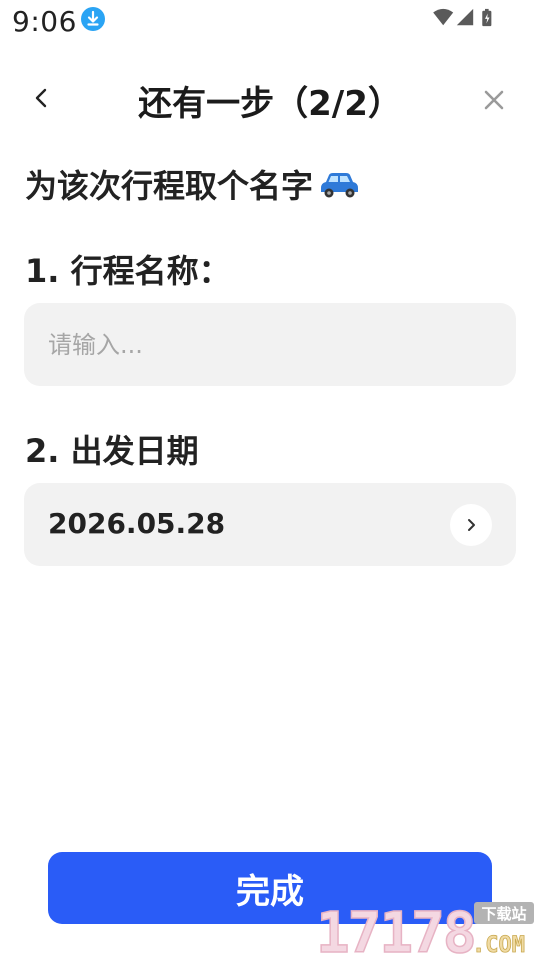 This screenshot has height=960, width=540. I want to click on header: 还有一步（2/2）, so click(270, 98).